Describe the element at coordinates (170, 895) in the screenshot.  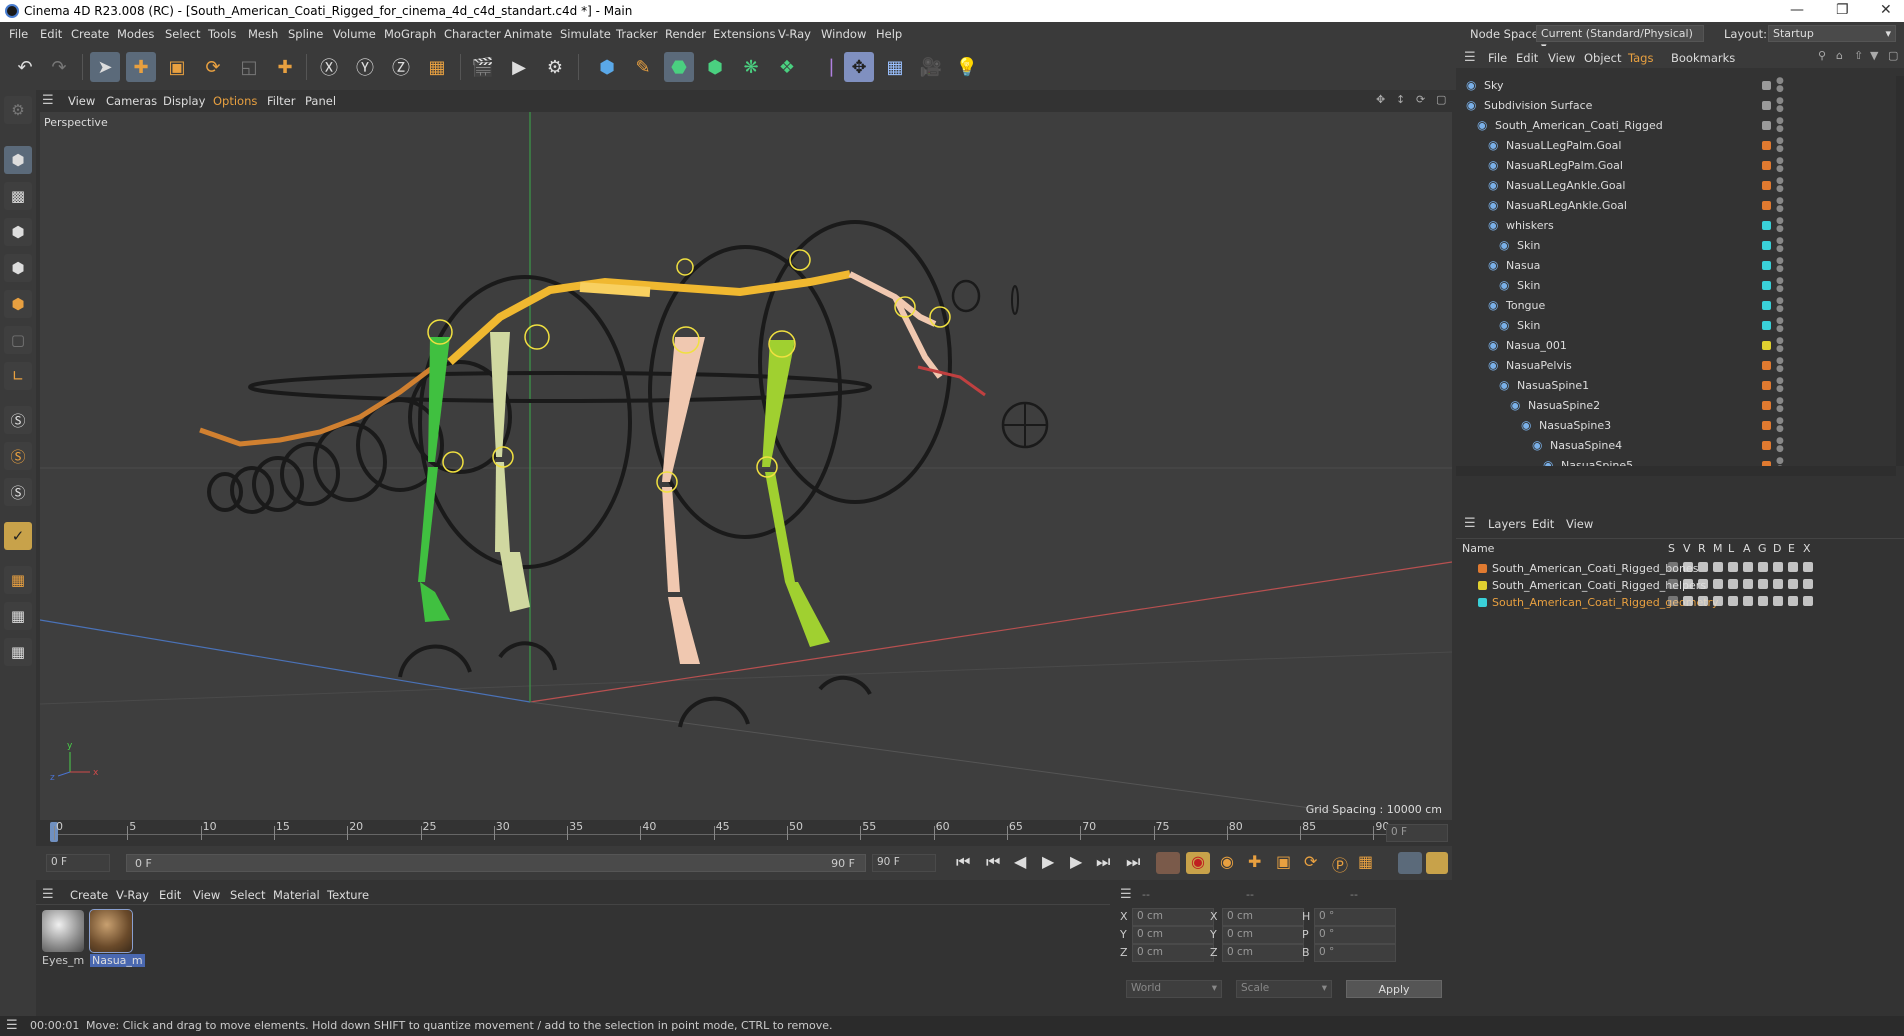
I see `material-menu-edit: Edit` at that location.